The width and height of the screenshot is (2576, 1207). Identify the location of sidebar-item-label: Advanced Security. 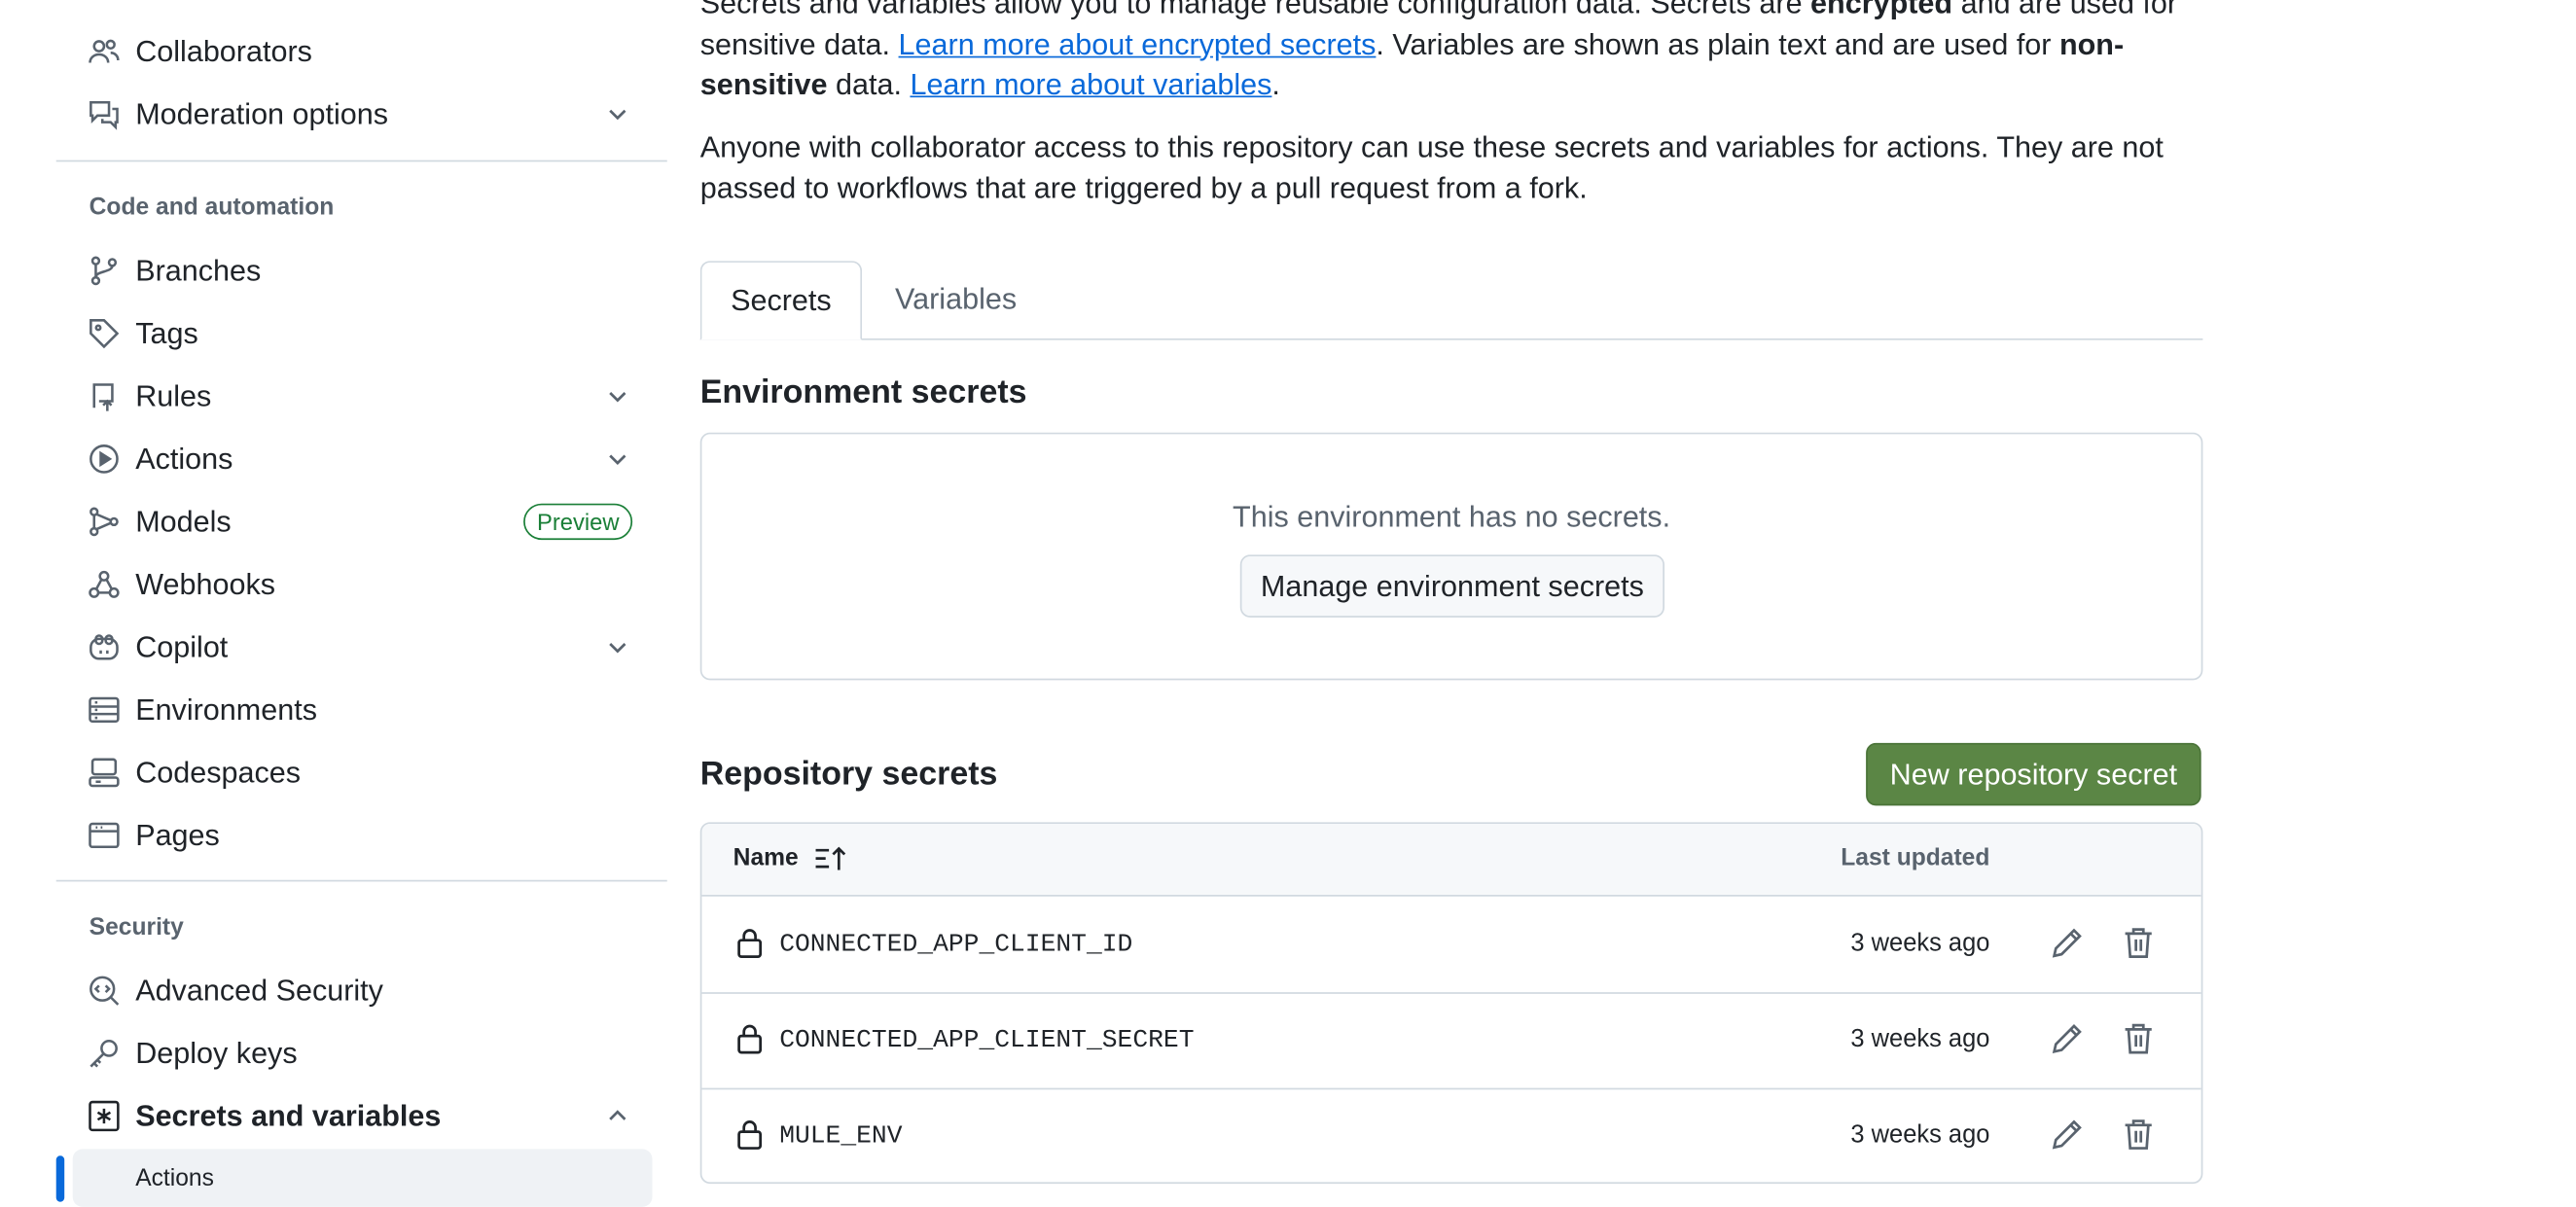
(259, 990).